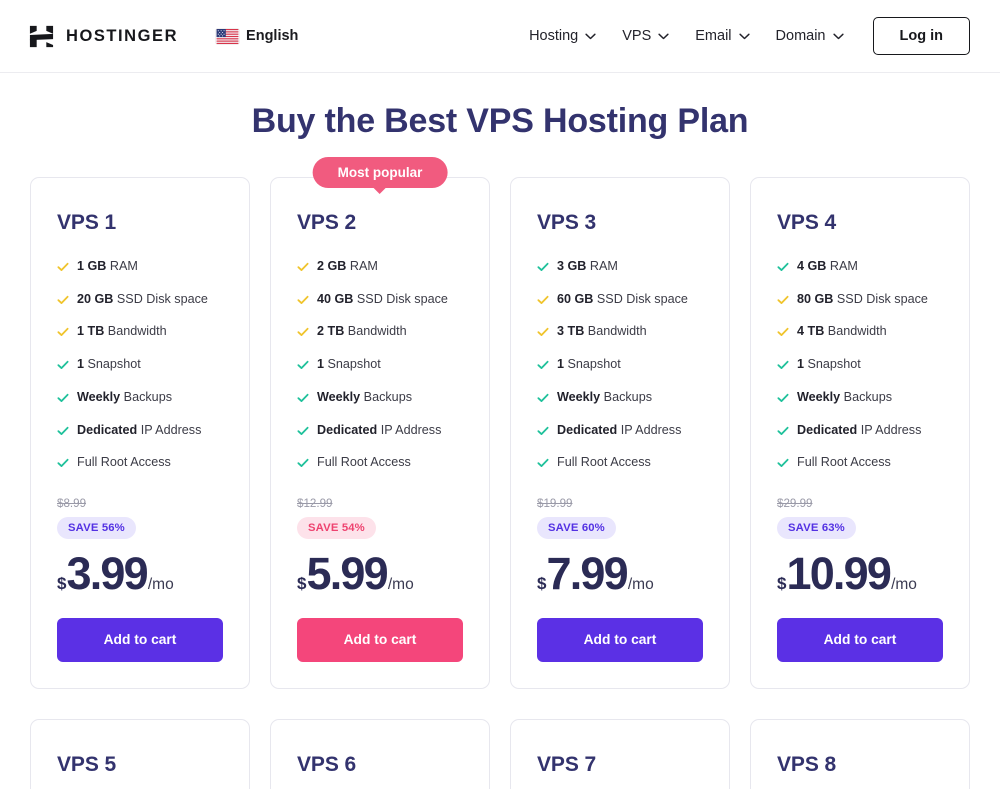 Image resolution: width=1000 pixels, height=789 pixels. I want to click on feature-item: 3 TB Bandwidth, so click(620, 332).